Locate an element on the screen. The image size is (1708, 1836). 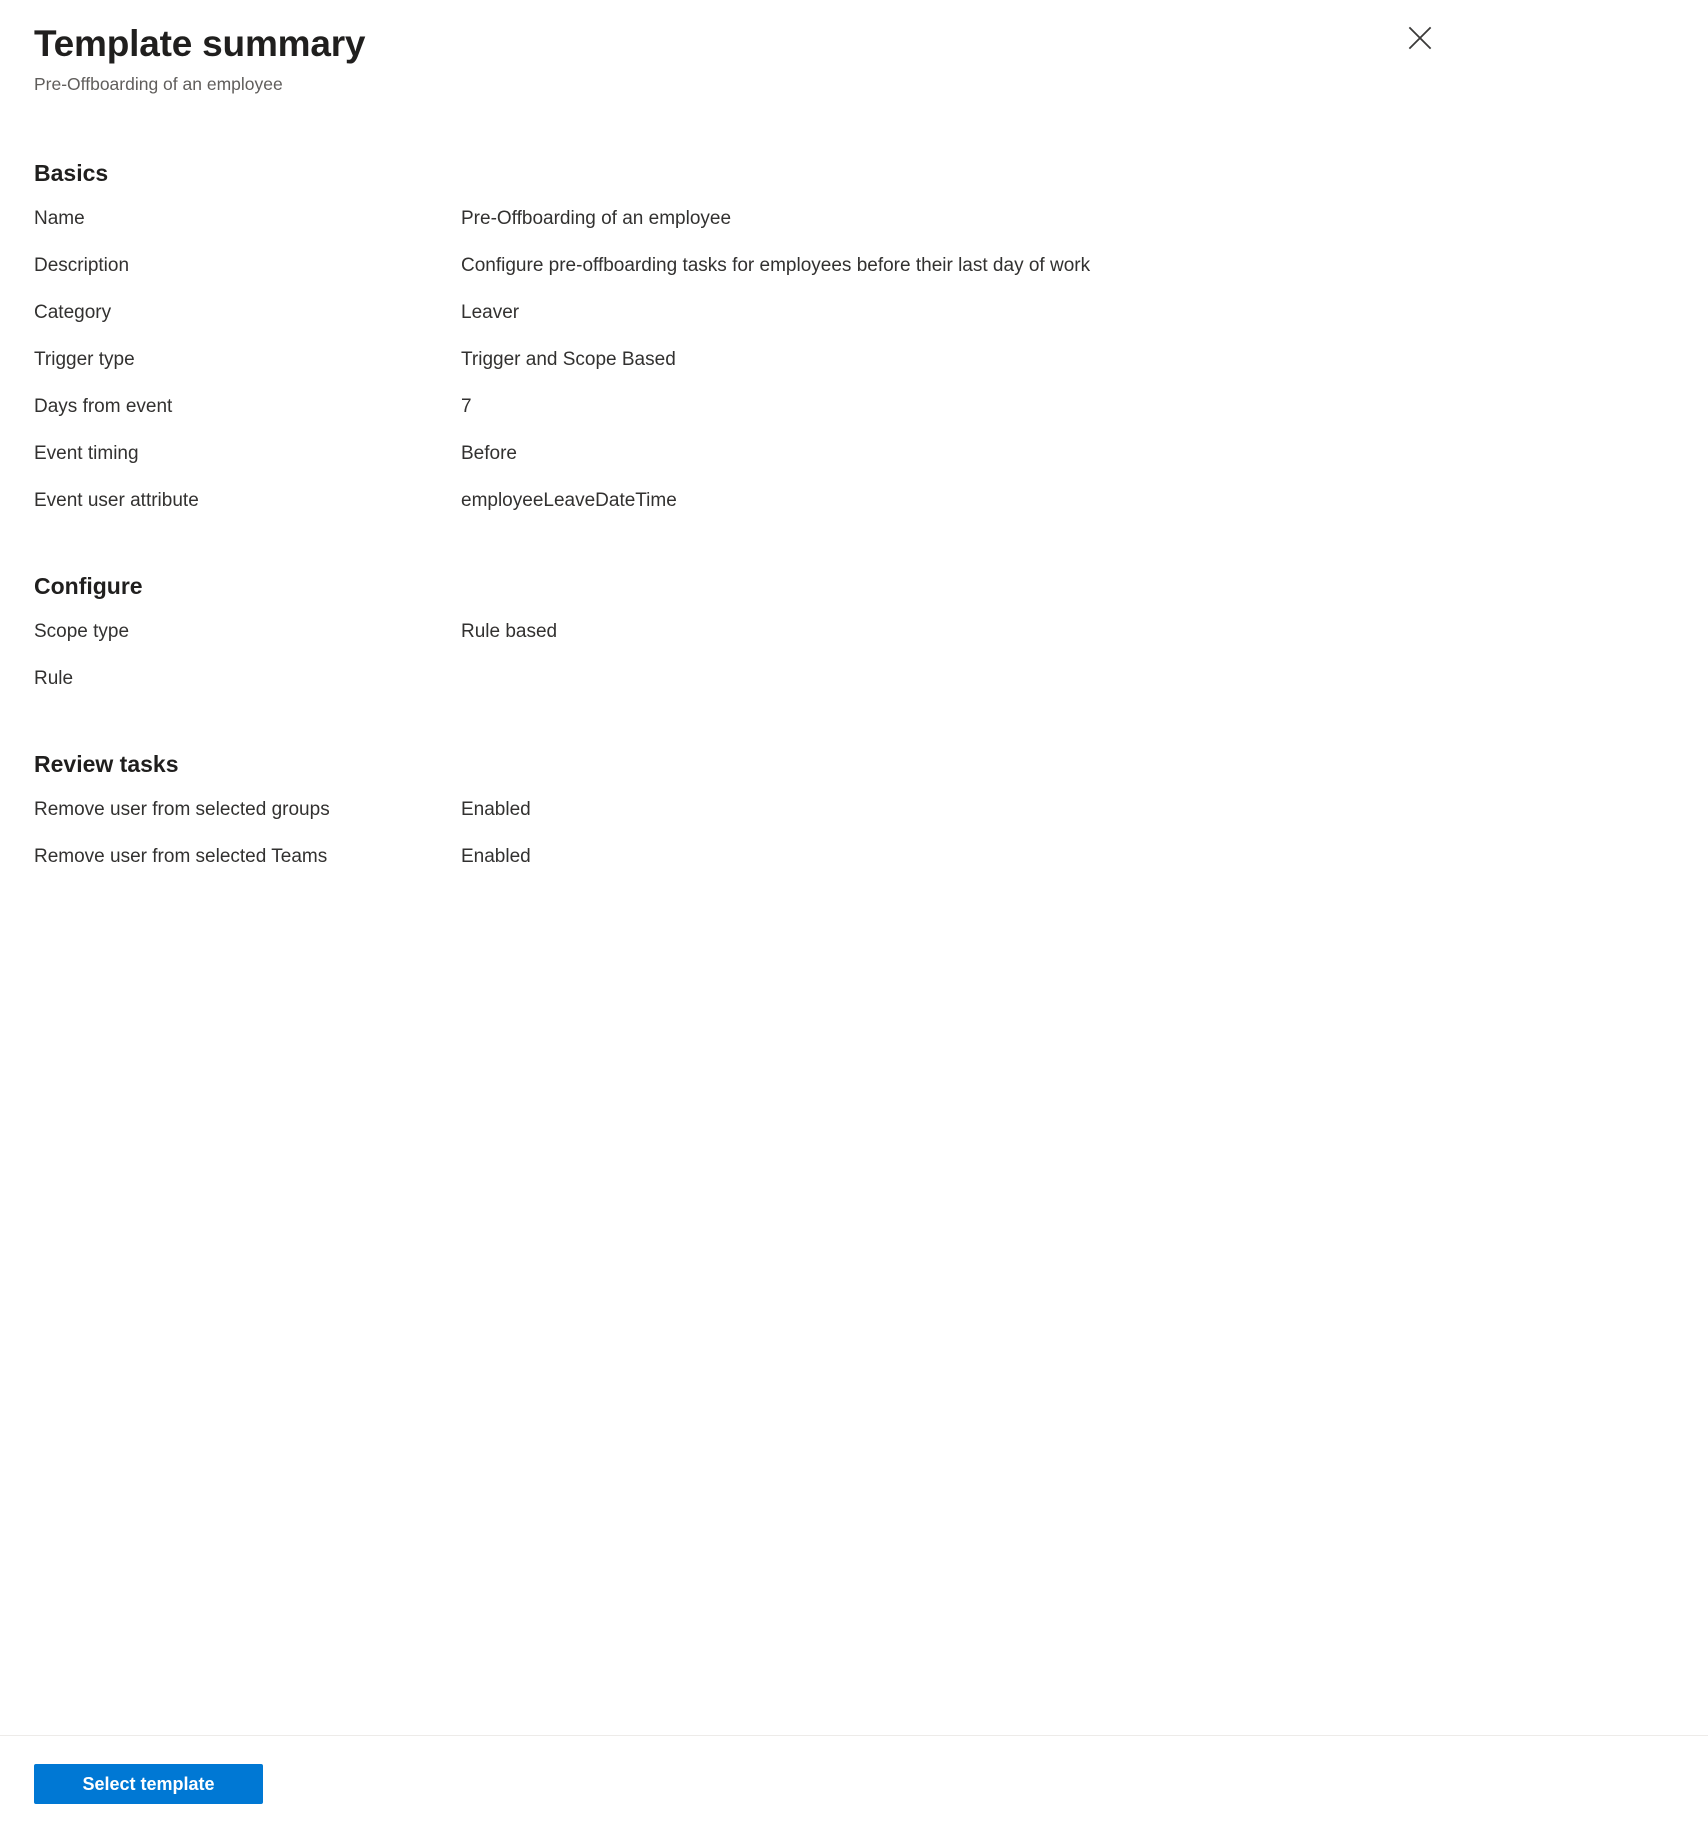
table-row: Trigger type Trigger and Scope Based is located at coordinates (854, 370).